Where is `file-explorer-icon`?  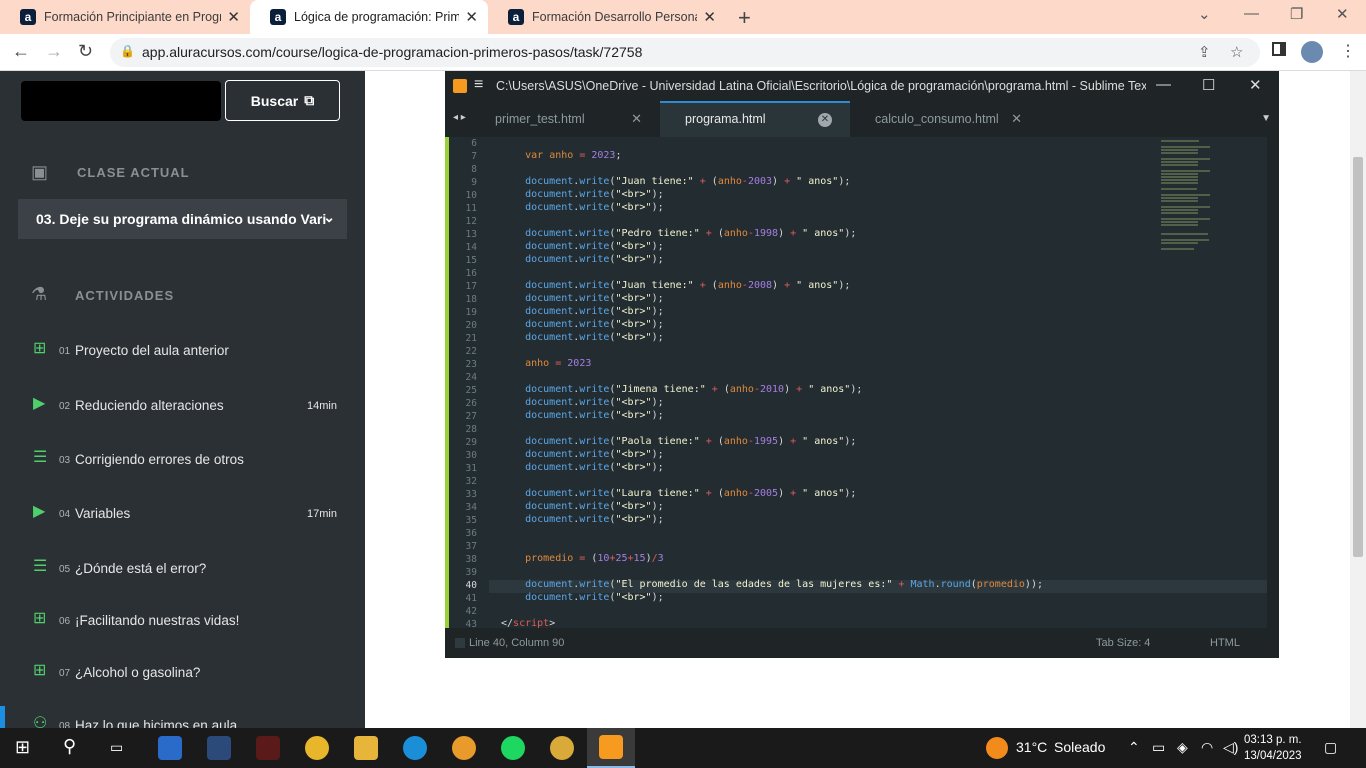 file-explorer-icon is located at coordinates (366, 748).